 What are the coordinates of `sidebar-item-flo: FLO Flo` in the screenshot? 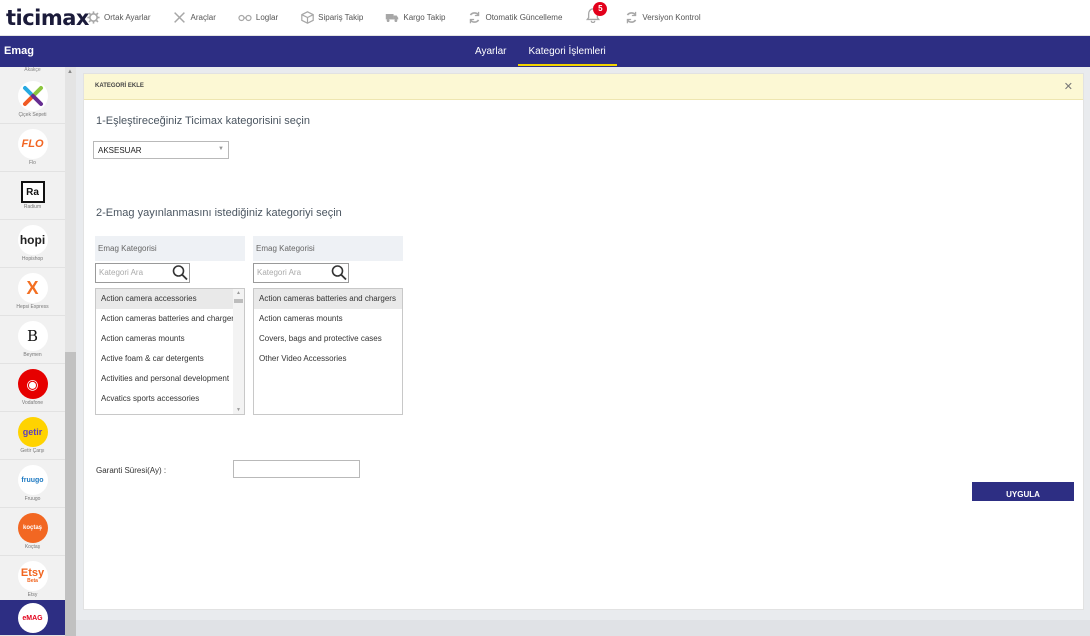 It's located at (32, 148).